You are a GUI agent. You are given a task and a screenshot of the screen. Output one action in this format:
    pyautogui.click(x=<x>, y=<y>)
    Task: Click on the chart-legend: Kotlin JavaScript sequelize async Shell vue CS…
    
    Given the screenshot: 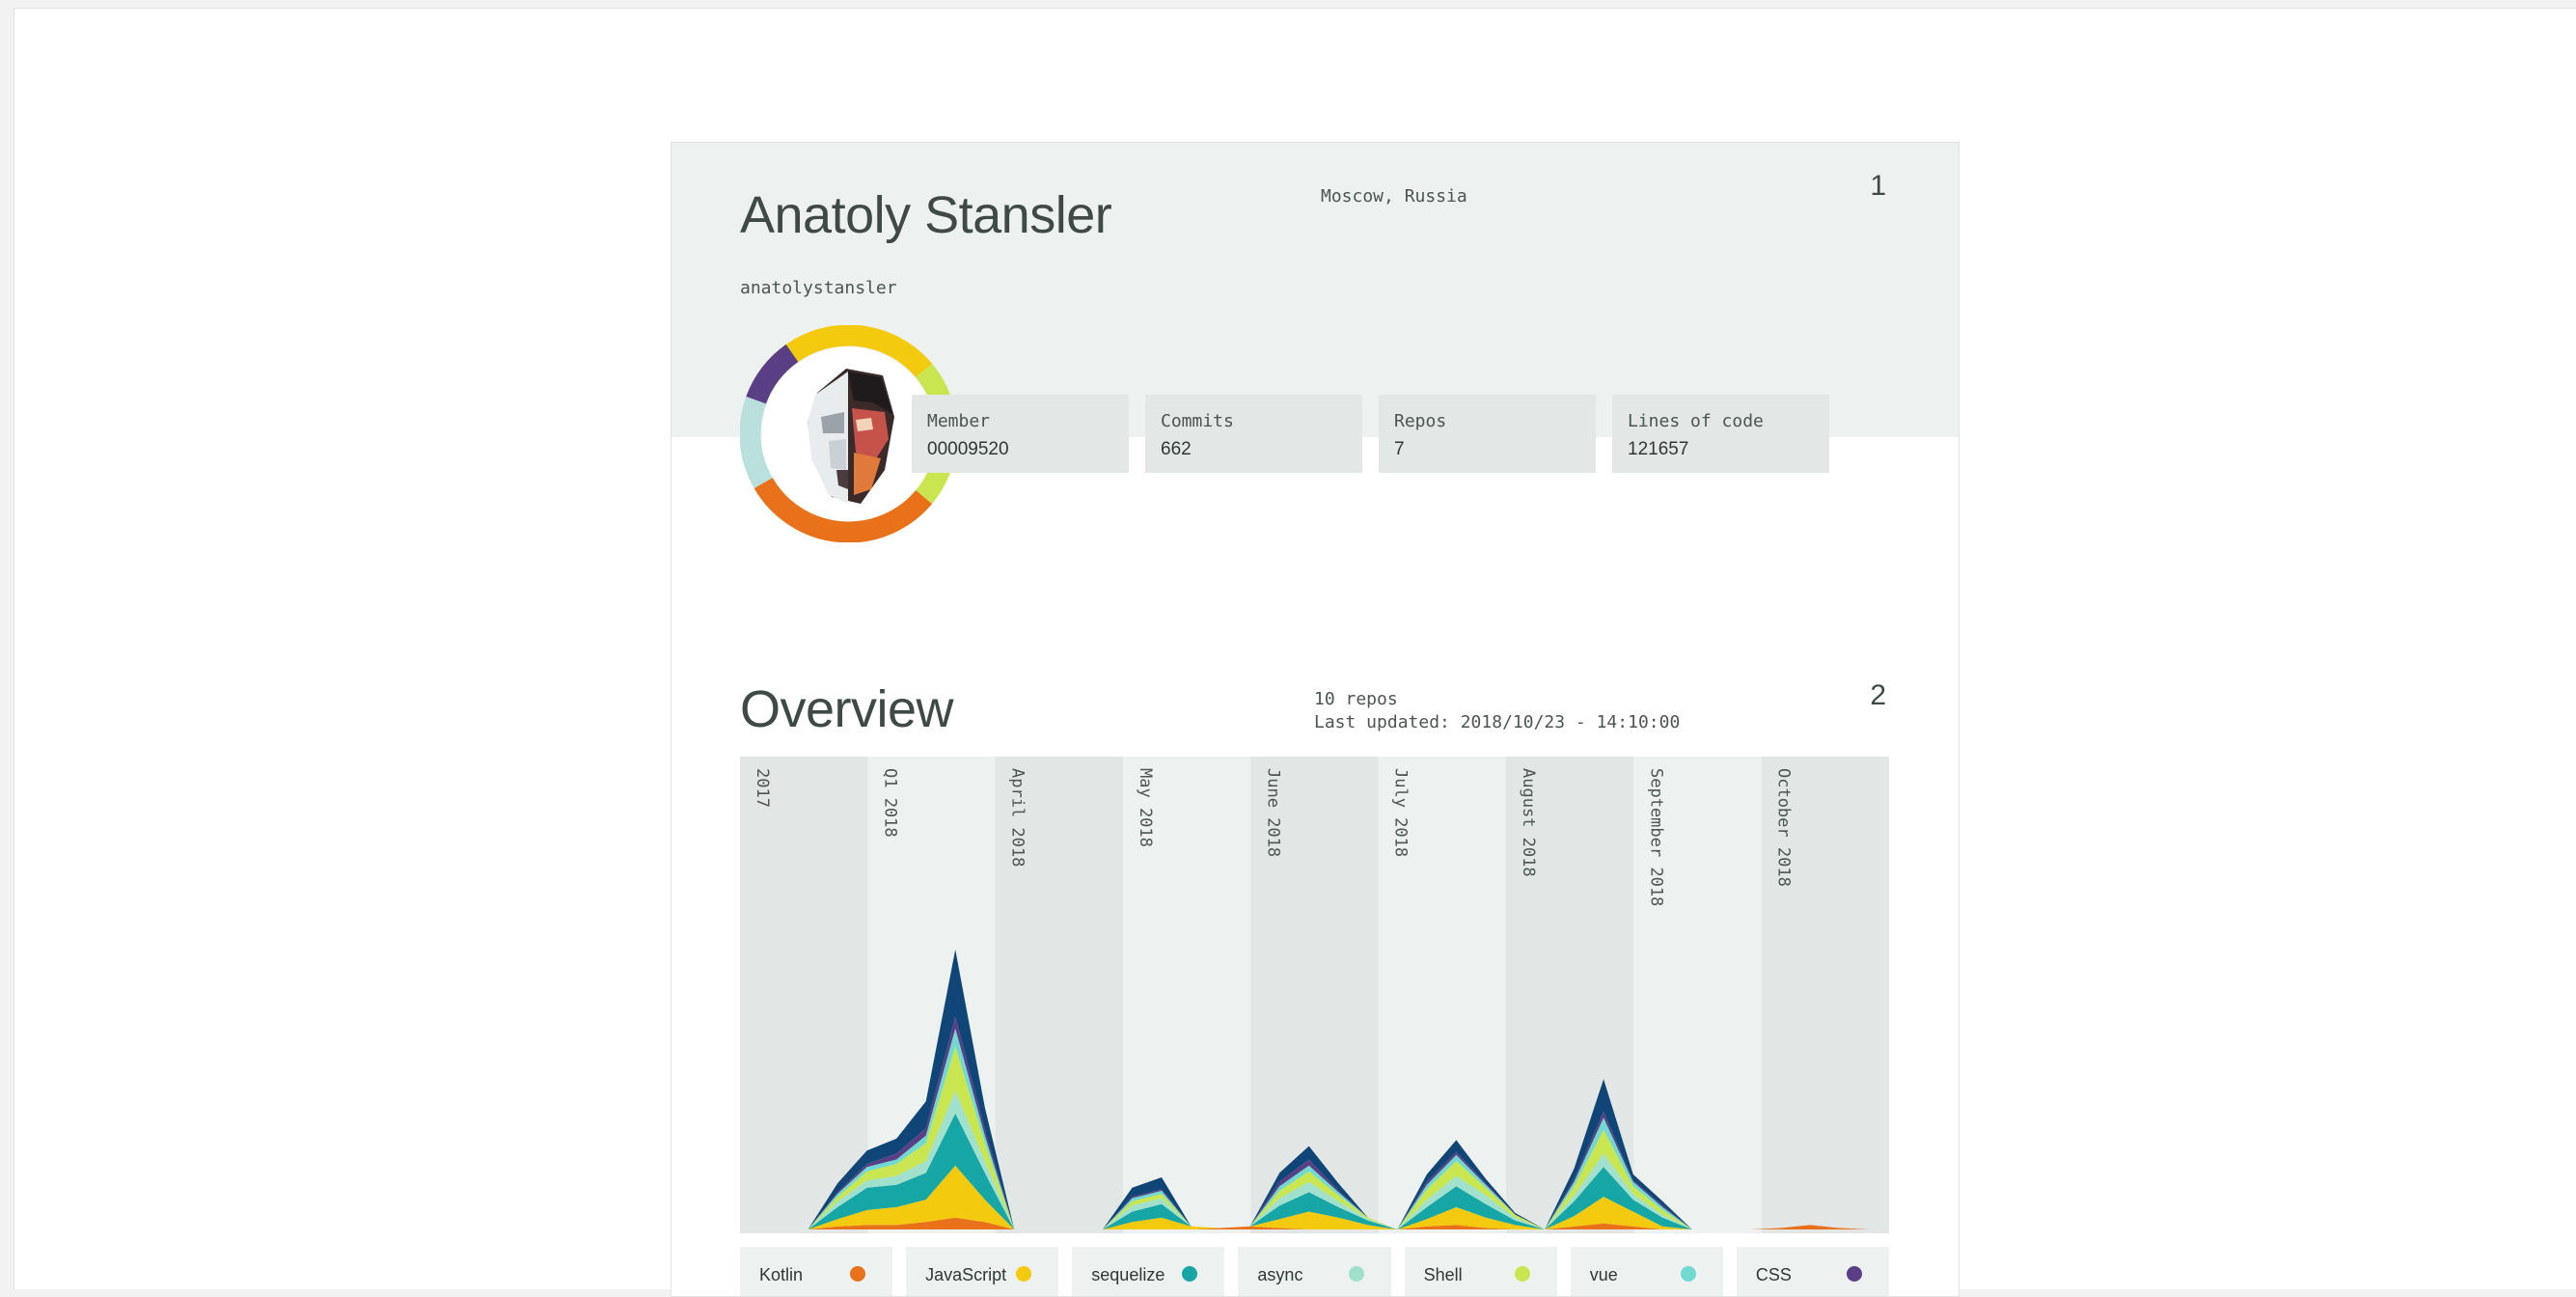 What is the action you would take?
    pyautogui.click(x=1315, y=1271)
    